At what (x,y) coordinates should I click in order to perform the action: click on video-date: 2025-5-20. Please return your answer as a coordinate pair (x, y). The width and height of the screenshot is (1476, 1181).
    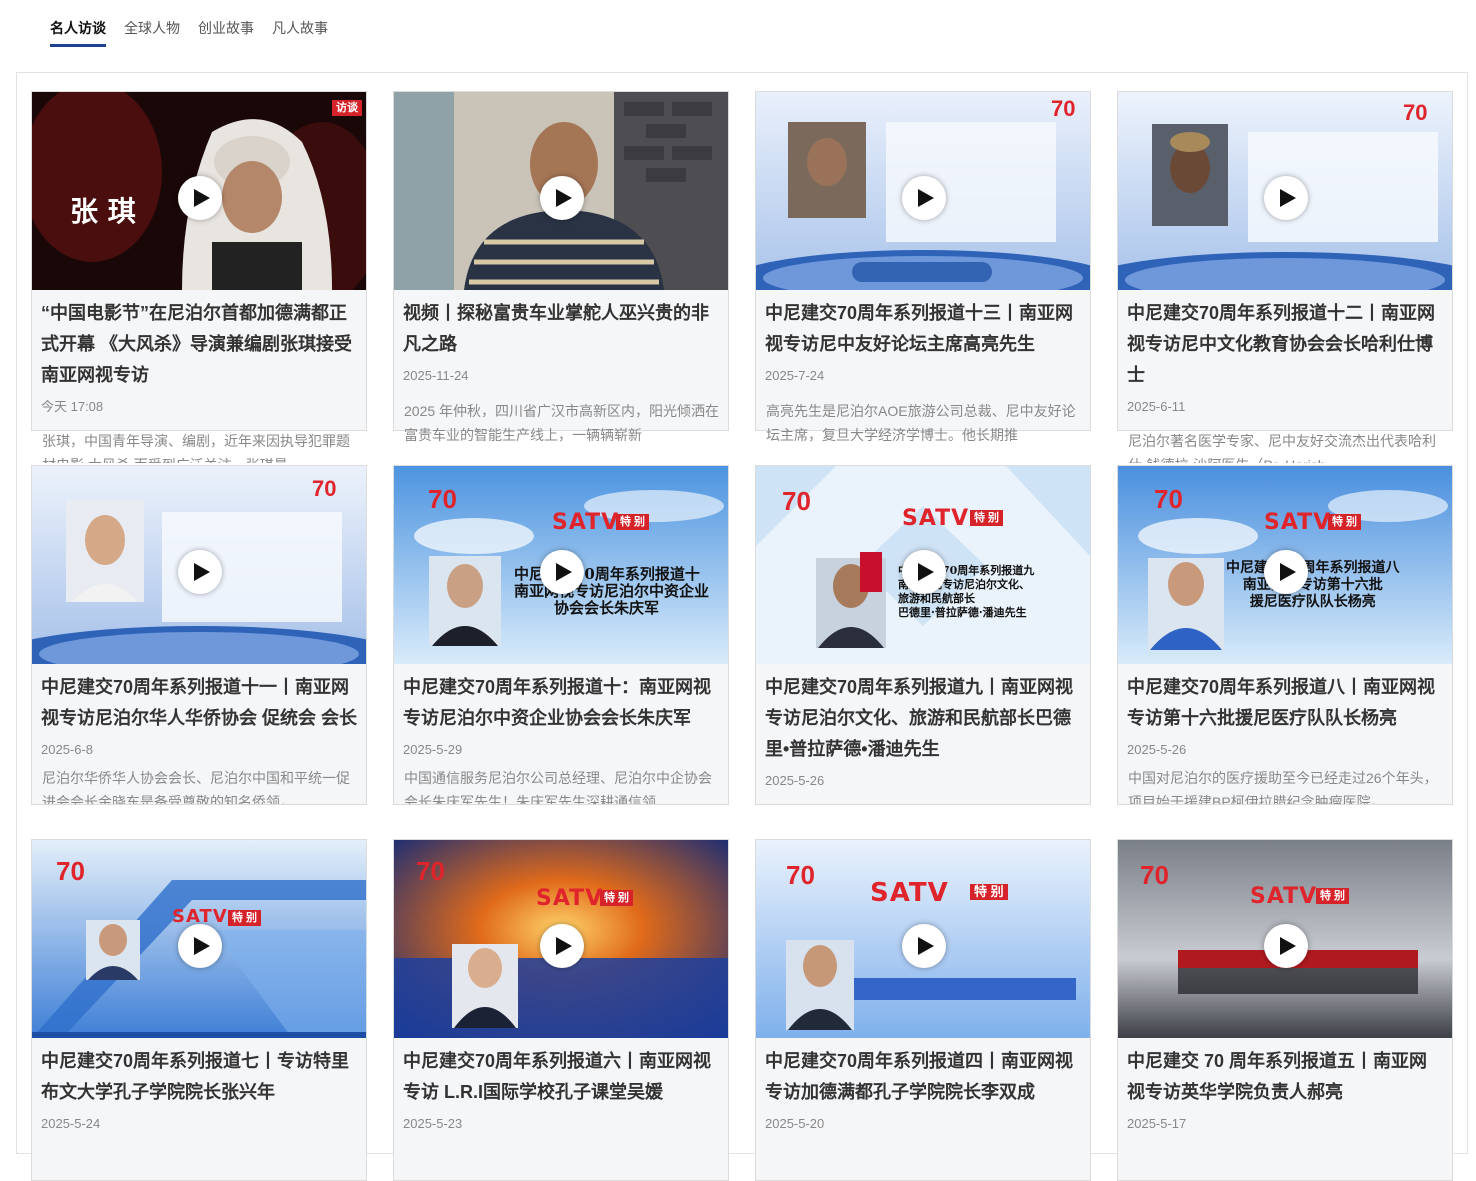
    Looking at the image, I should click on (795, 1123).